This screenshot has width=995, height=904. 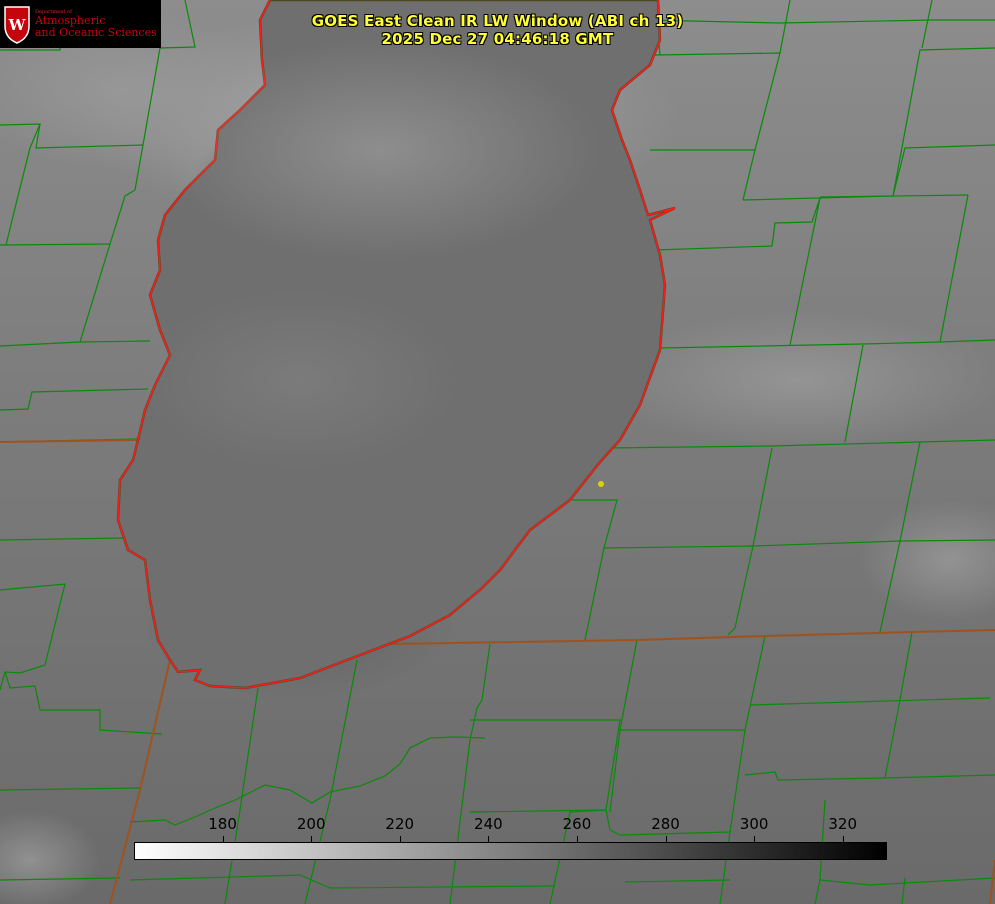 I want to click on colorbar: 180 200 220 240 260 280 300 320, so click(x=510, y=837).